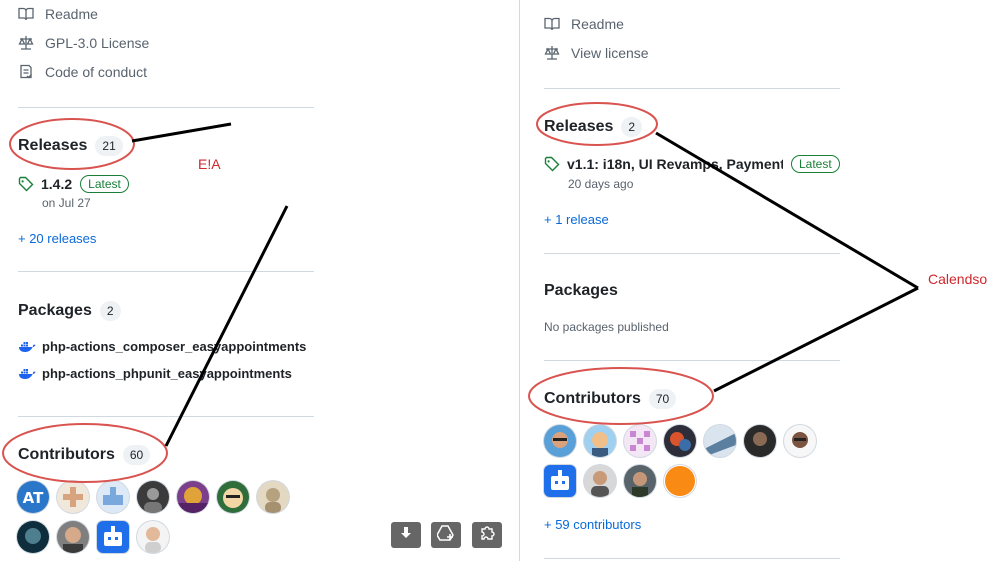 The height and width of the screenshot is (561, 1000). Describe the element at coordinates (958, 279) in the screenshot. I see `calendso-label: Calendso` at that location.